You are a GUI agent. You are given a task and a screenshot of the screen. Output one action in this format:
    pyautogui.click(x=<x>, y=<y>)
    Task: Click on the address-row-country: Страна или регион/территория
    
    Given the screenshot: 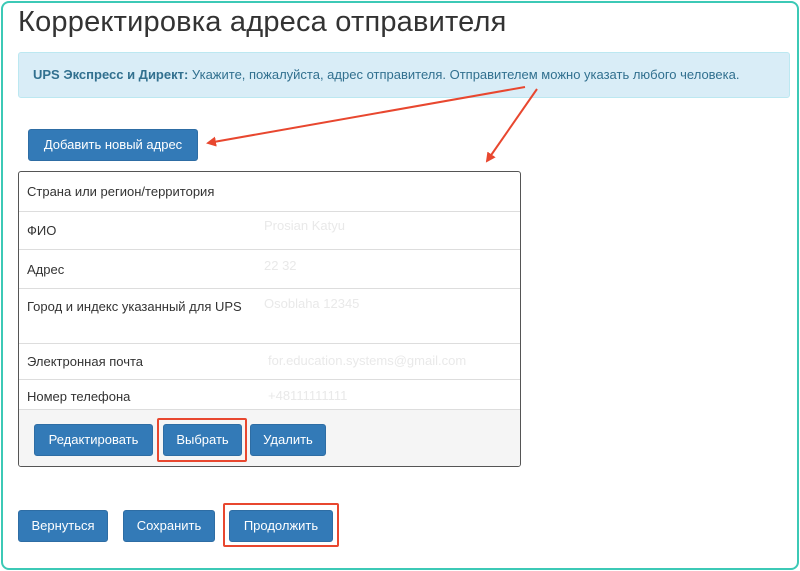 What is the action you would take?
    pyautogui.click(x=269, y=192)
    